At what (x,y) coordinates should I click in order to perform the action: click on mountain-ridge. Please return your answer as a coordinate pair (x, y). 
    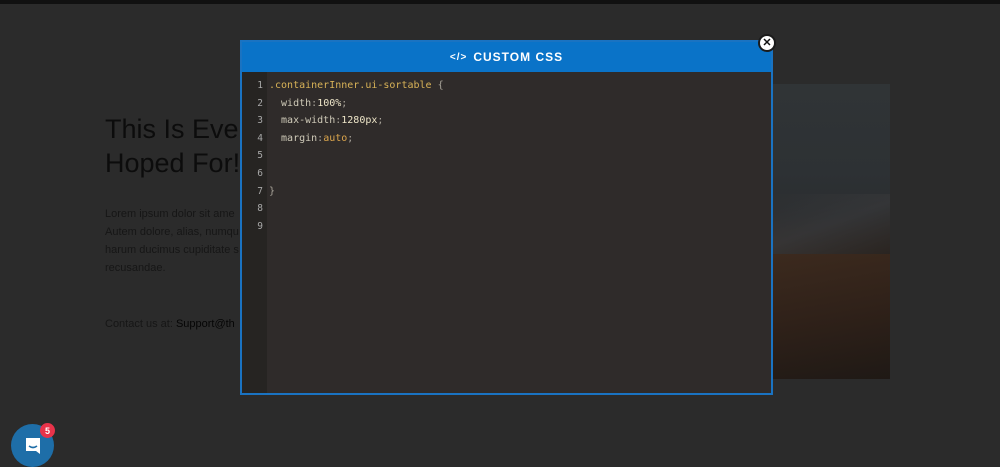
    Looking at the image, I should click on (830, 224).